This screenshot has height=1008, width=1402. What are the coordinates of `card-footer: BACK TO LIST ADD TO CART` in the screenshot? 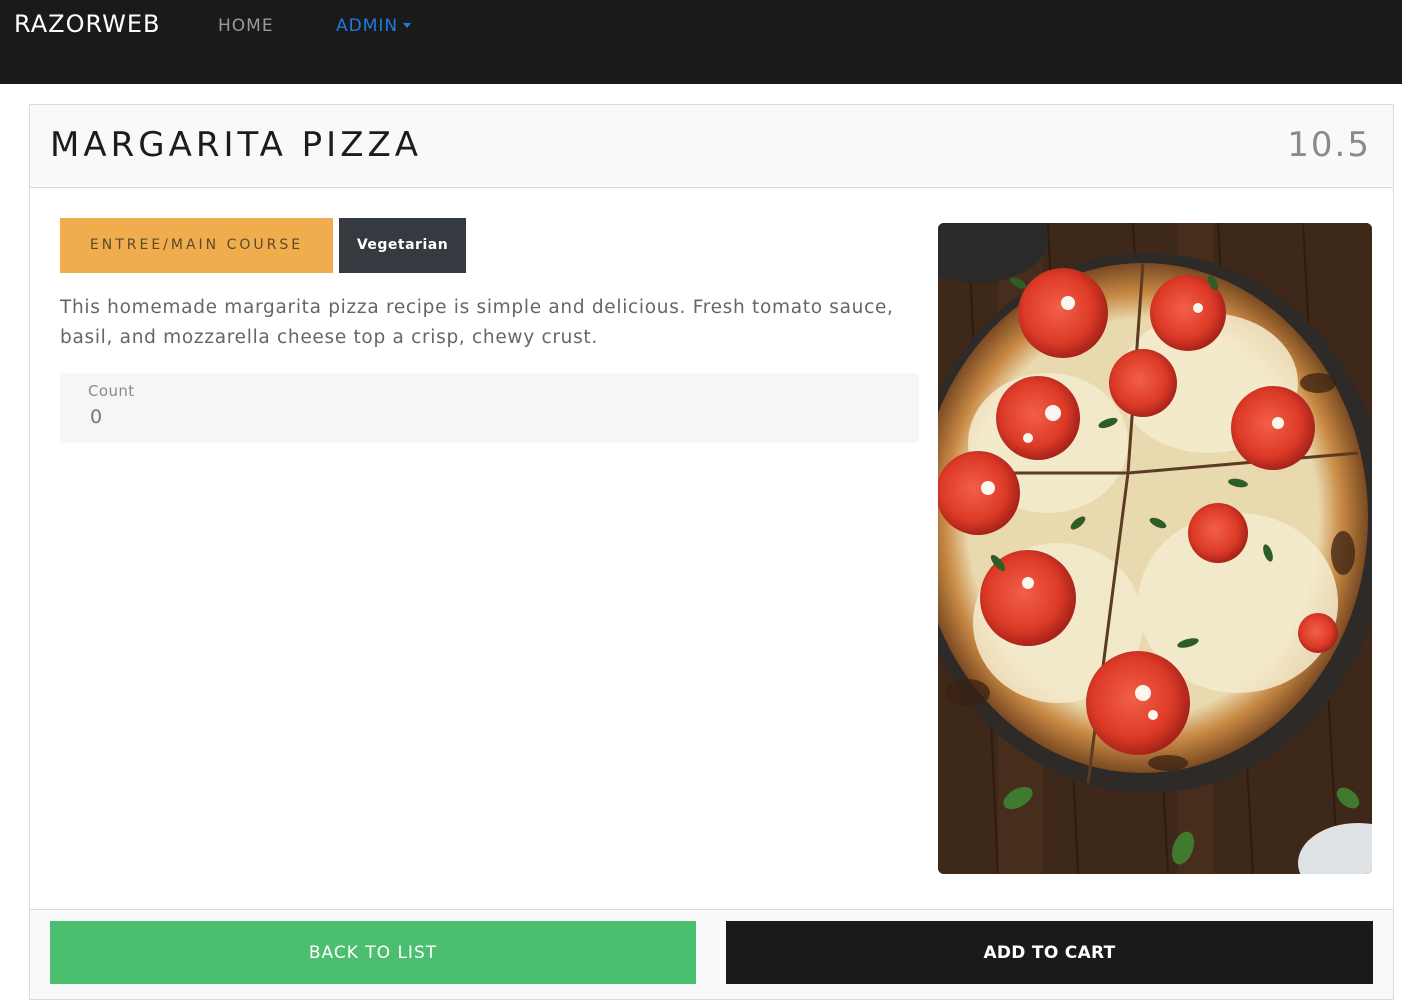 It's located at (711, 954).